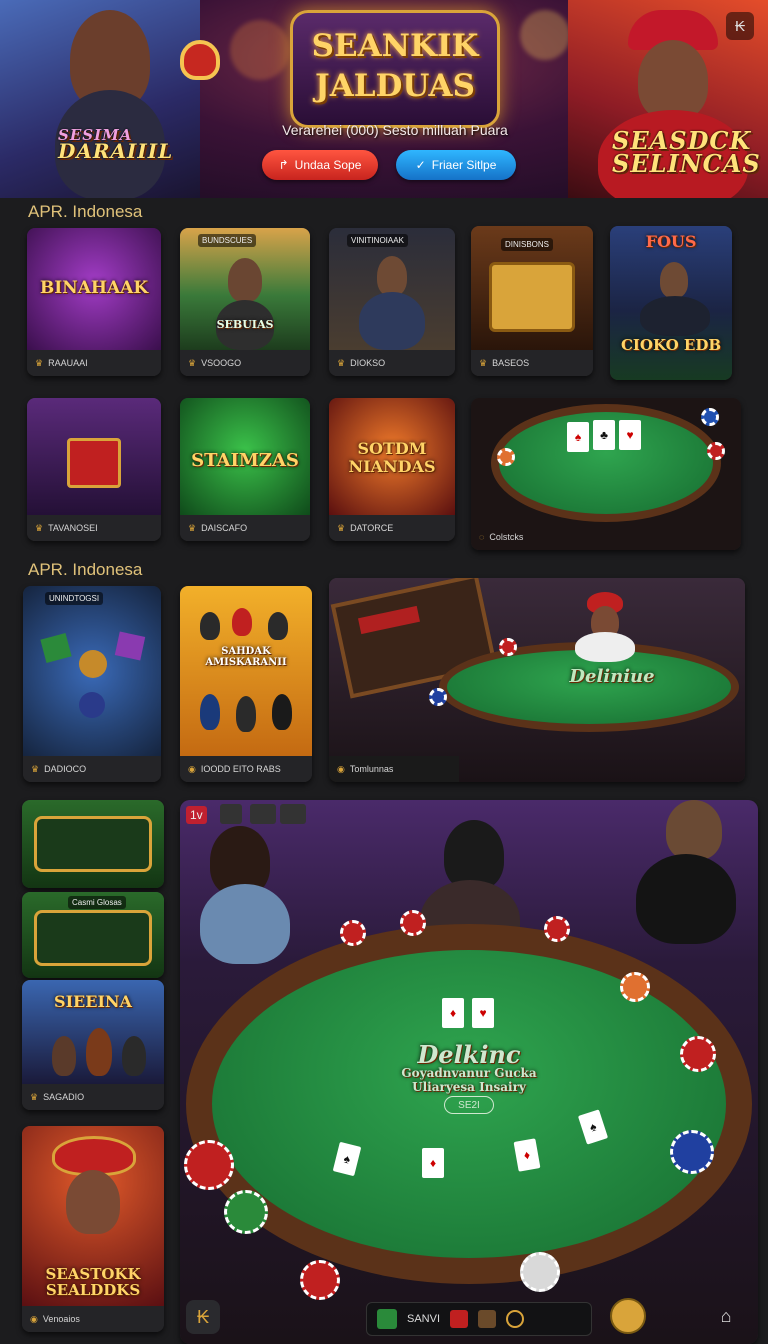 The height and width of the screenshot is (1344, 768). Describe the element at coordinates (537, 680) in the screenshot. I see `live-dealer-tile: Deliniue ◉ Tomlunnas` at that location.